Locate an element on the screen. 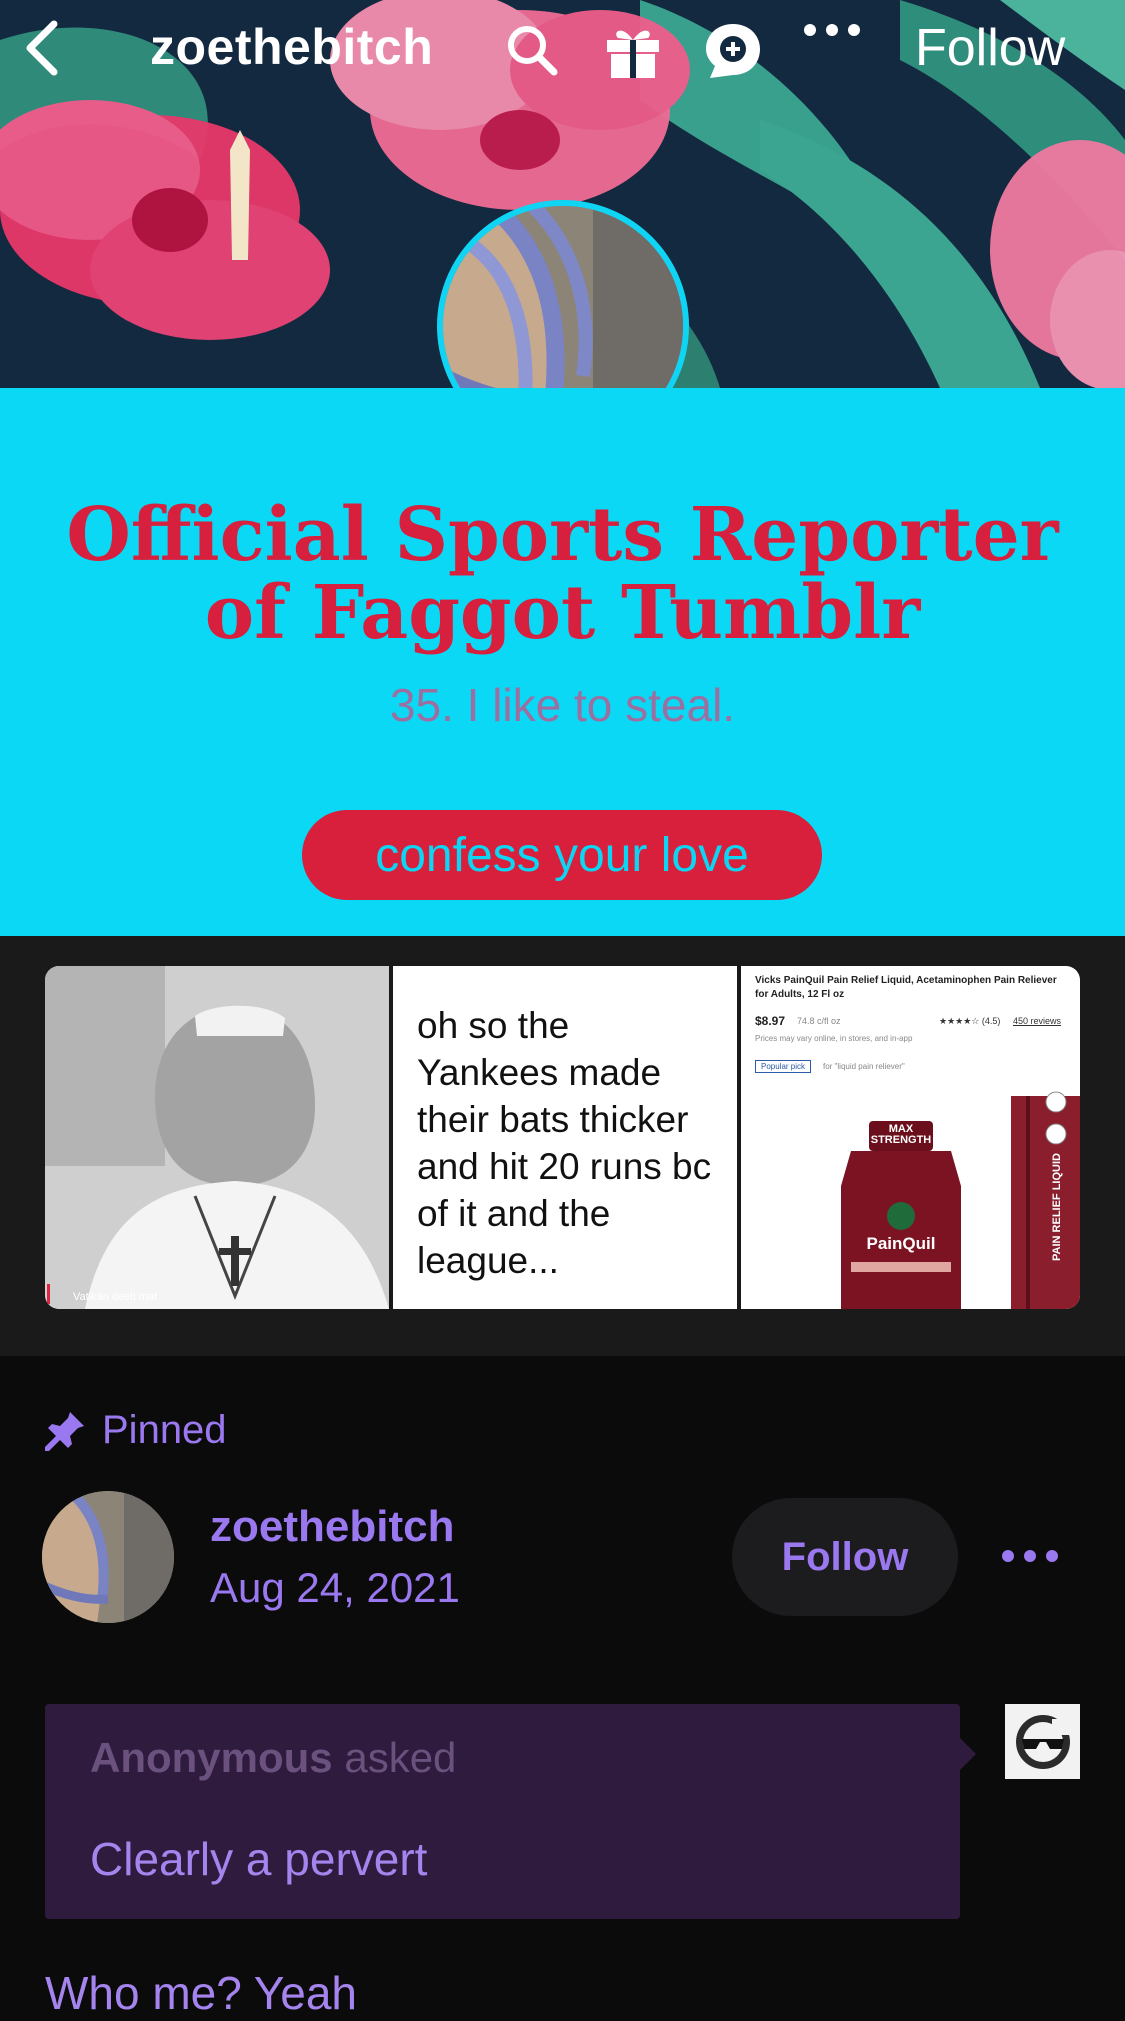 The image size is (1125, 2021). grid-tile-photo: Vatikan deelt mat is located at coordinates (217, 1137).